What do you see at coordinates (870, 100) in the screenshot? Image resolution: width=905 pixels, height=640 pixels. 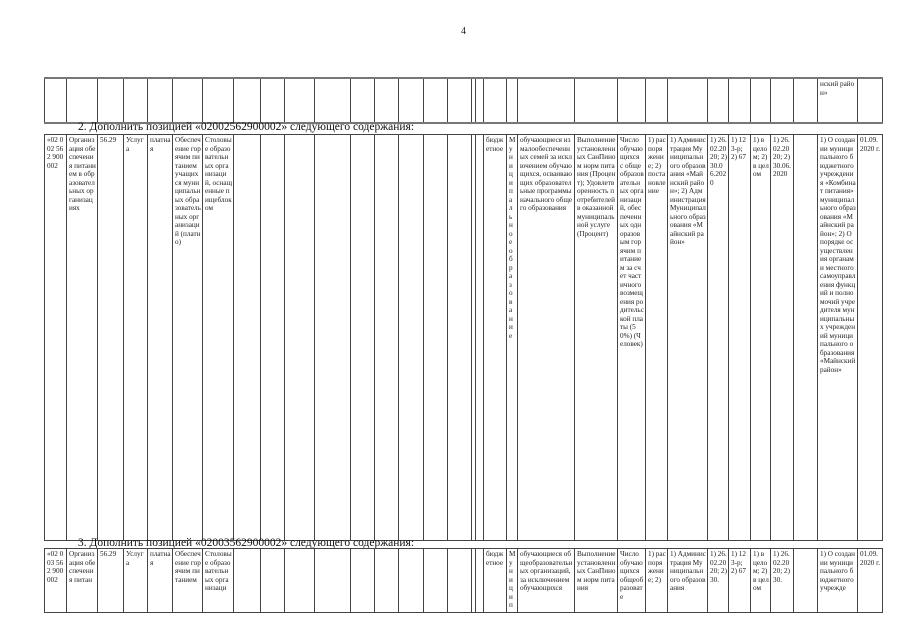 I see `cell-effective-date` at bounding box center [870, 100].